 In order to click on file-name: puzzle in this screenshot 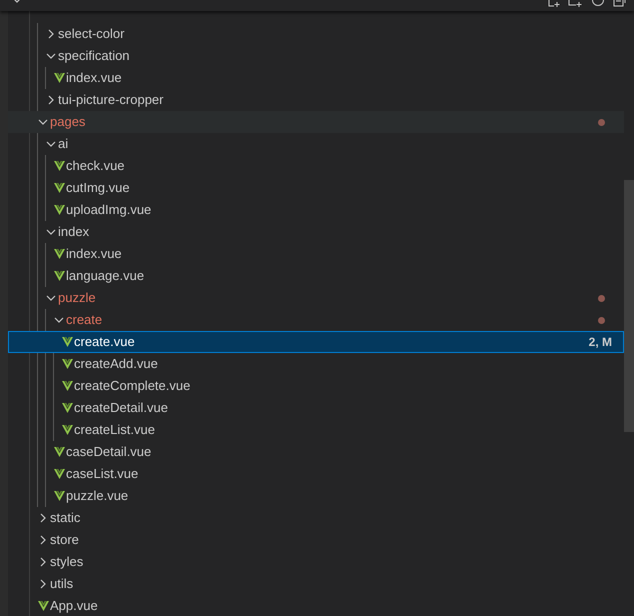, I will do `click(77, 298)`.